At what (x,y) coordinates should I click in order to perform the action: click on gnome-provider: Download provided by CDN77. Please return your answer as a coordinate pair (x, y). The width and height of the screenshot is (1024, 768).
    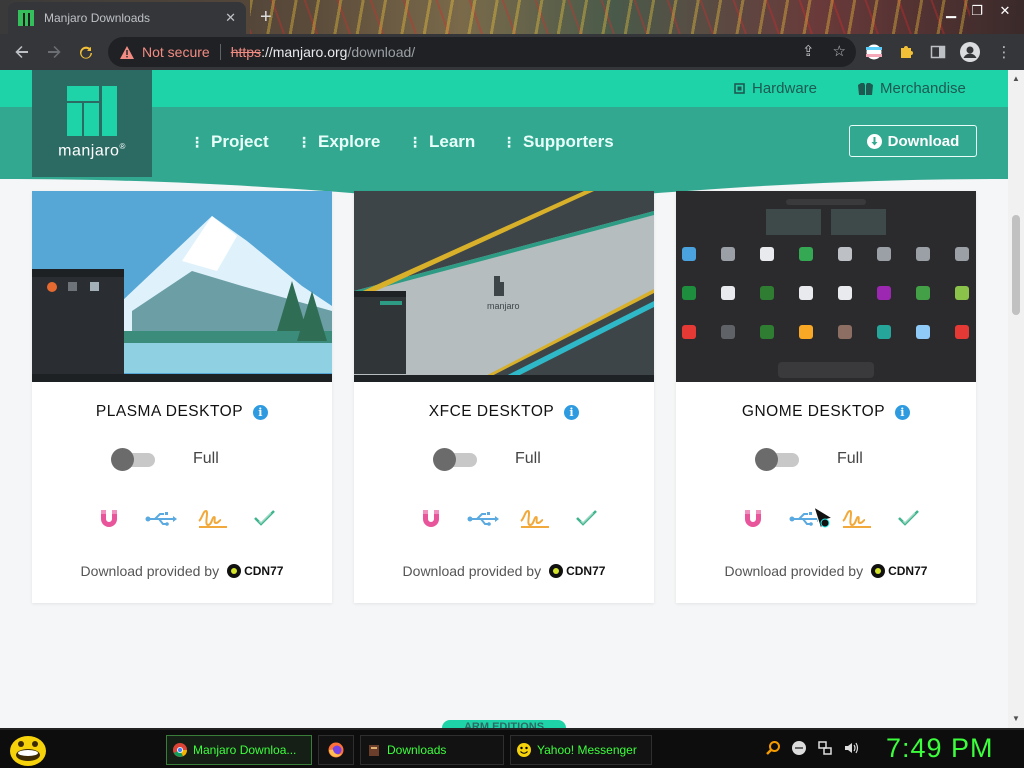
    Looking at the image, I should click on (826, 571).